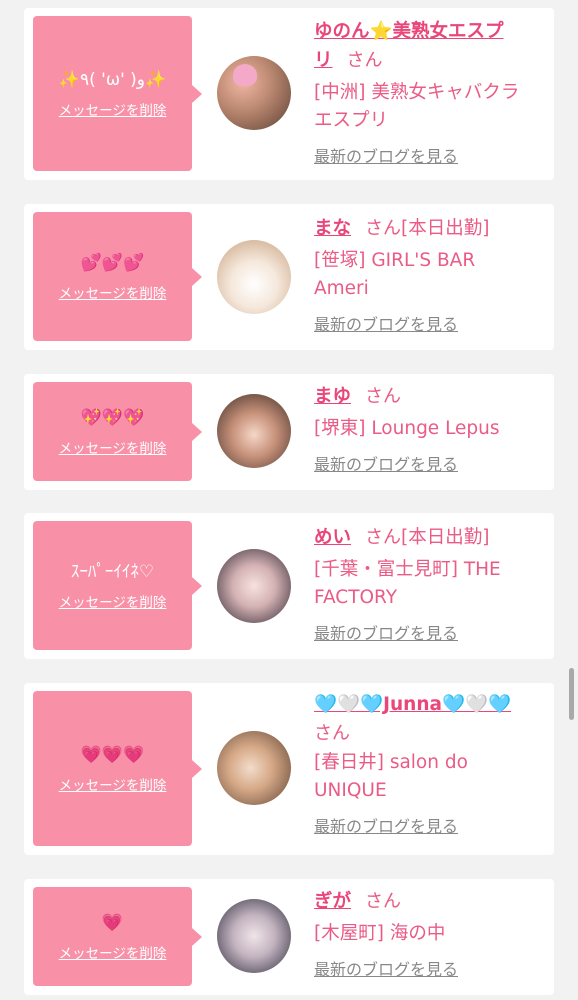 The image size is (578, 1000). I want to click on shop-text-cont: FACTORY, so click(356, 597).